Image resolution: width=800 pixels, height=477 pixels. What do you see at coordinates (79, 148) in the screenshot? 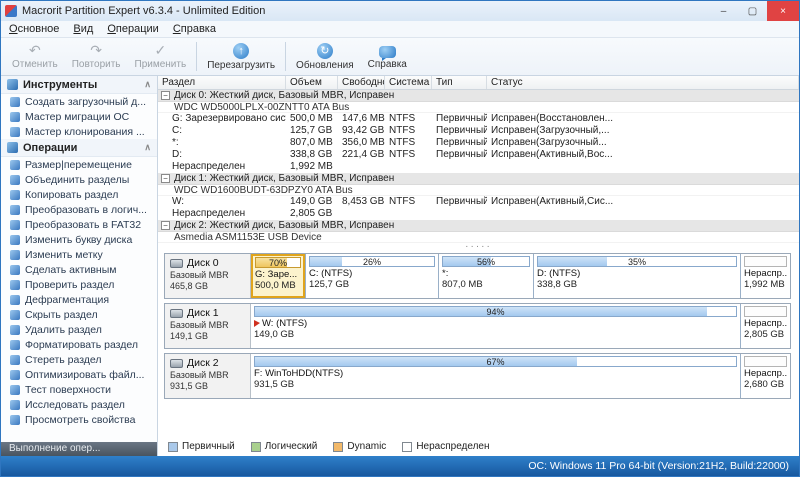
I see `sidebar-section-operations: Операции ∧` at bounding box center [79, 148].